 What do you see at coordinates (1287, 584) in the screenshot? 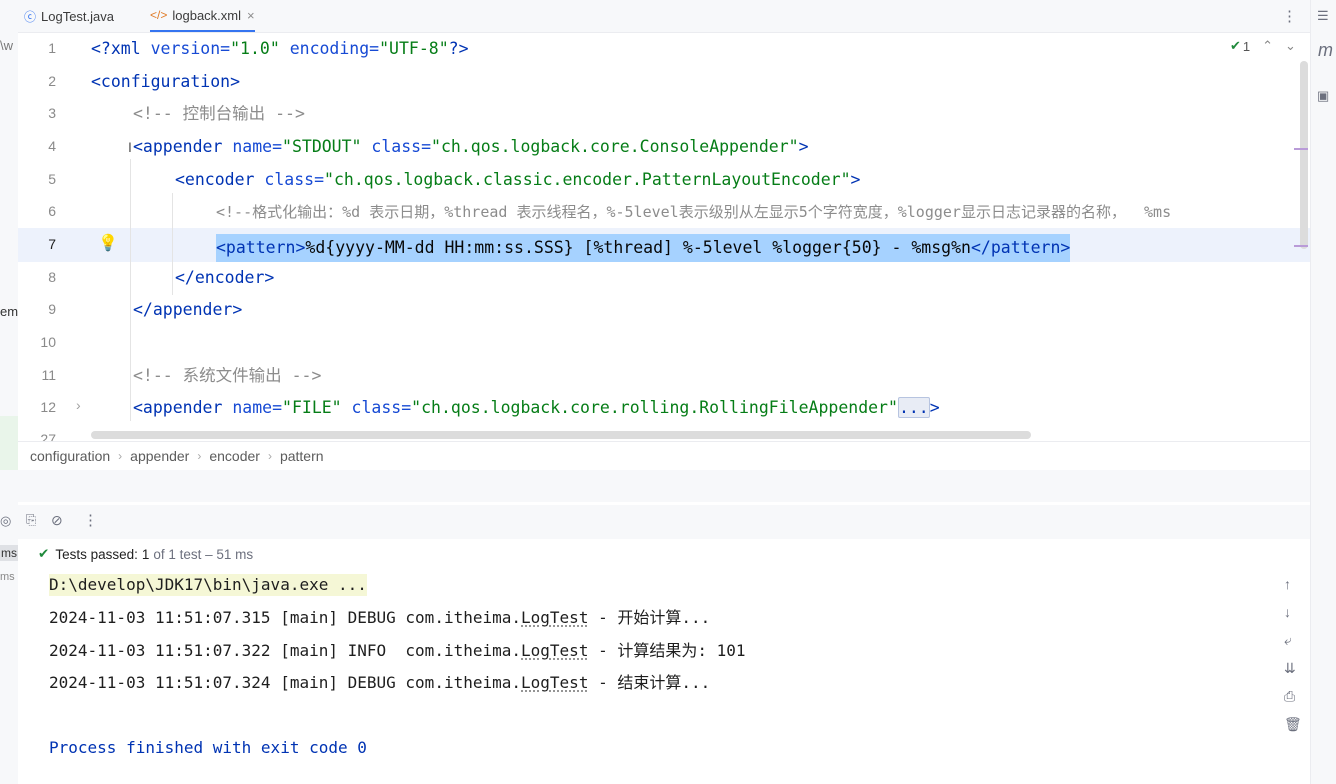
I see `arrow-up-icon: ↑` at bounding box center [1287, 584].